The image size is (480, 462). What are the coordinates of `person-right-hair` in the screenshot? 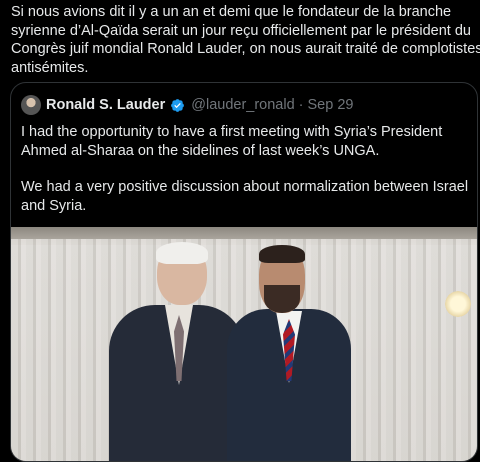 It's located at (282, 254).